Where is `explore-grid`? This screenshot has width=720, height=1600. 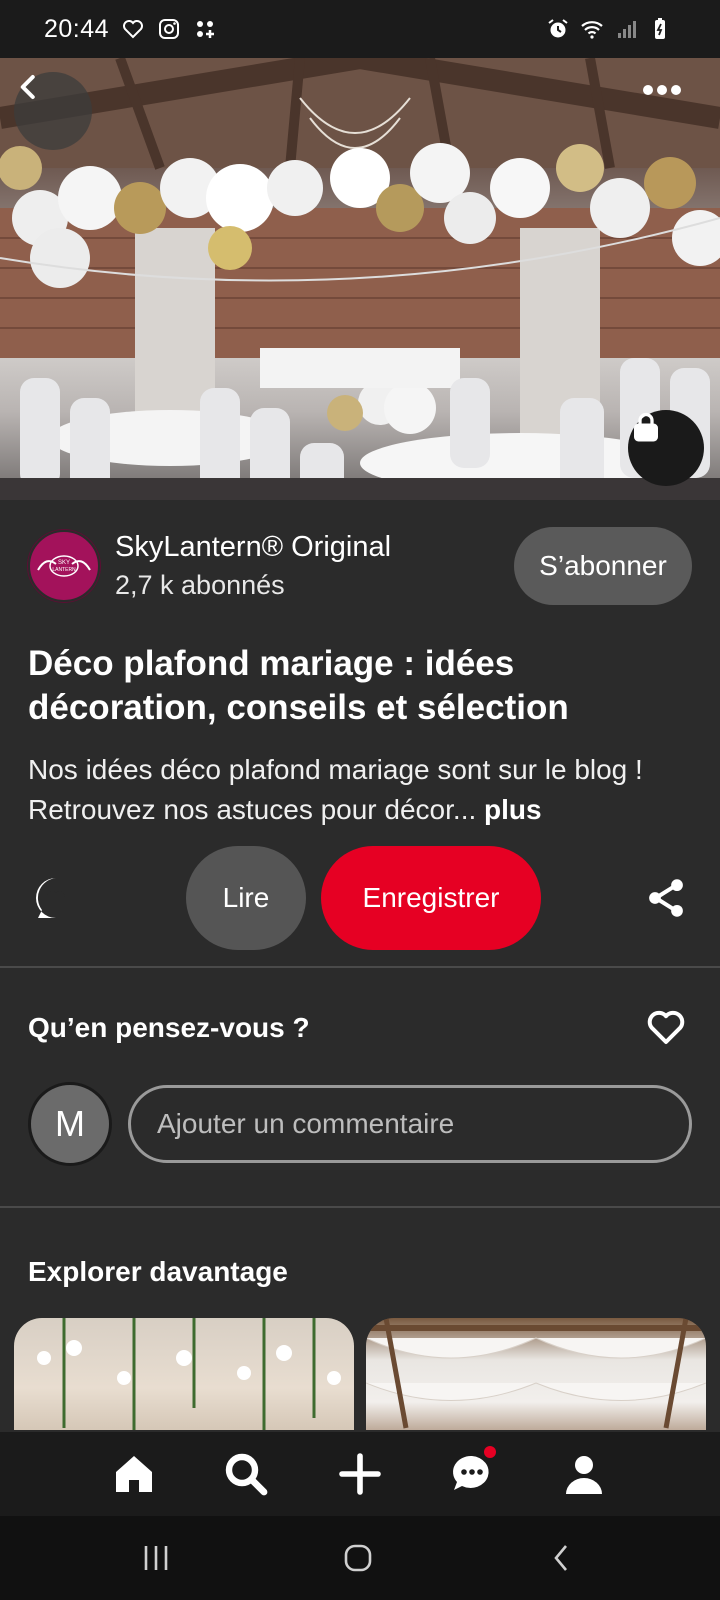
explore-grid is located at coordinates (360, 1374).